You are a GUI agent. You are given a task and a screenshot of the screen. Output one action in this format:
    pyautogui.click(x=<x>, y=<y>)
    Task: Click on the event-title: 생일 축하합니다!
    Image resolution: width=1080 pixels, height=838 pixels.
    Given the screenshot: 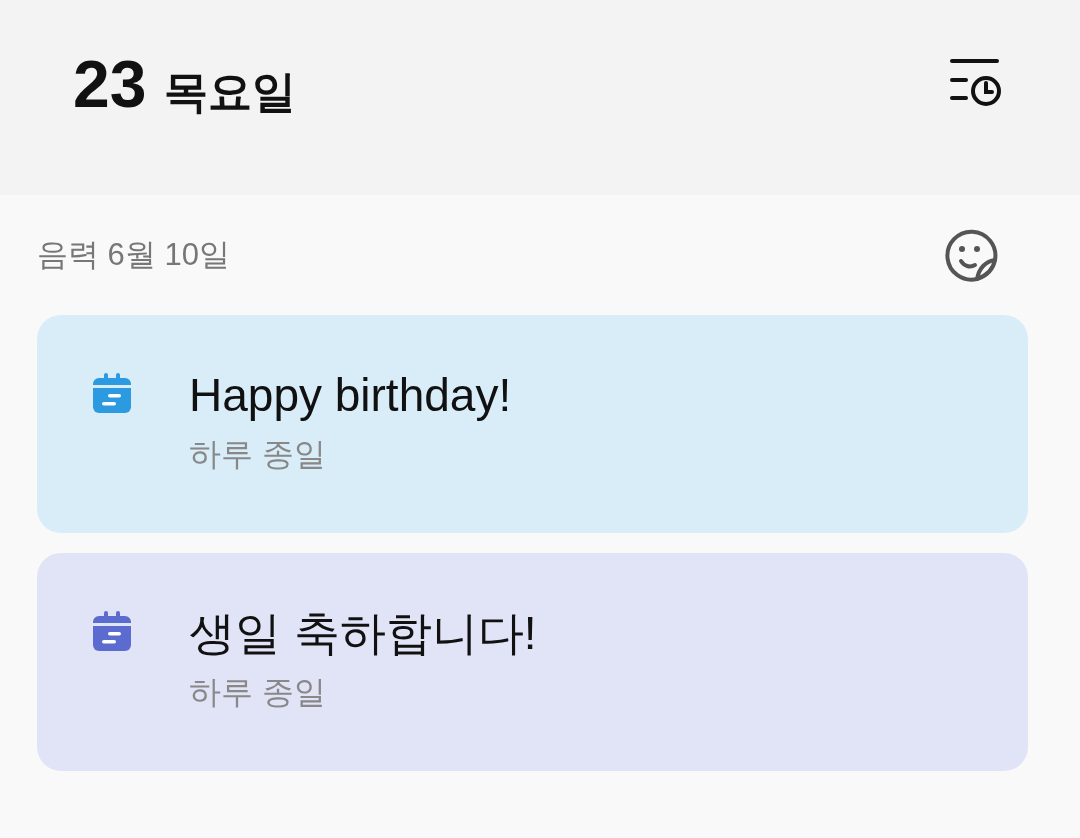 What is the action you would take?
    pyautogui.click(x=363, y=633)
    